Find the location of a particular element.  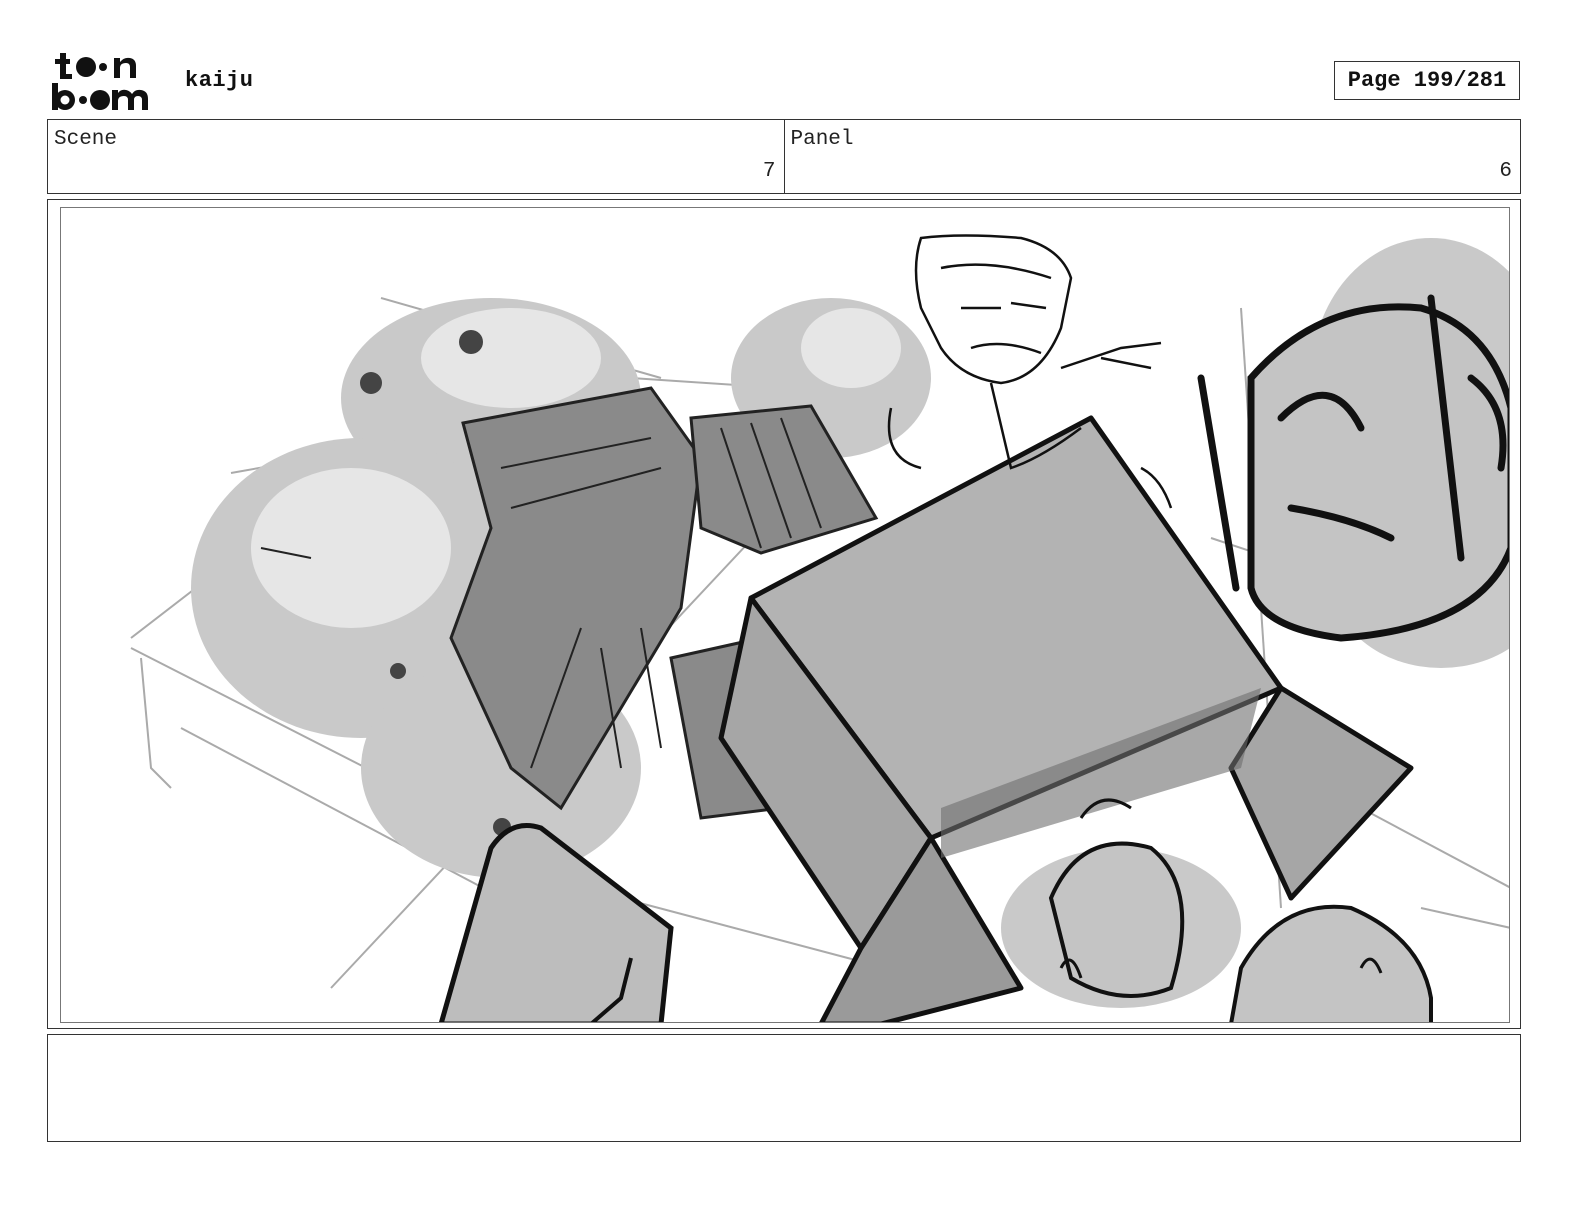

toon-boom-logo is located at coordinates (107, 82).